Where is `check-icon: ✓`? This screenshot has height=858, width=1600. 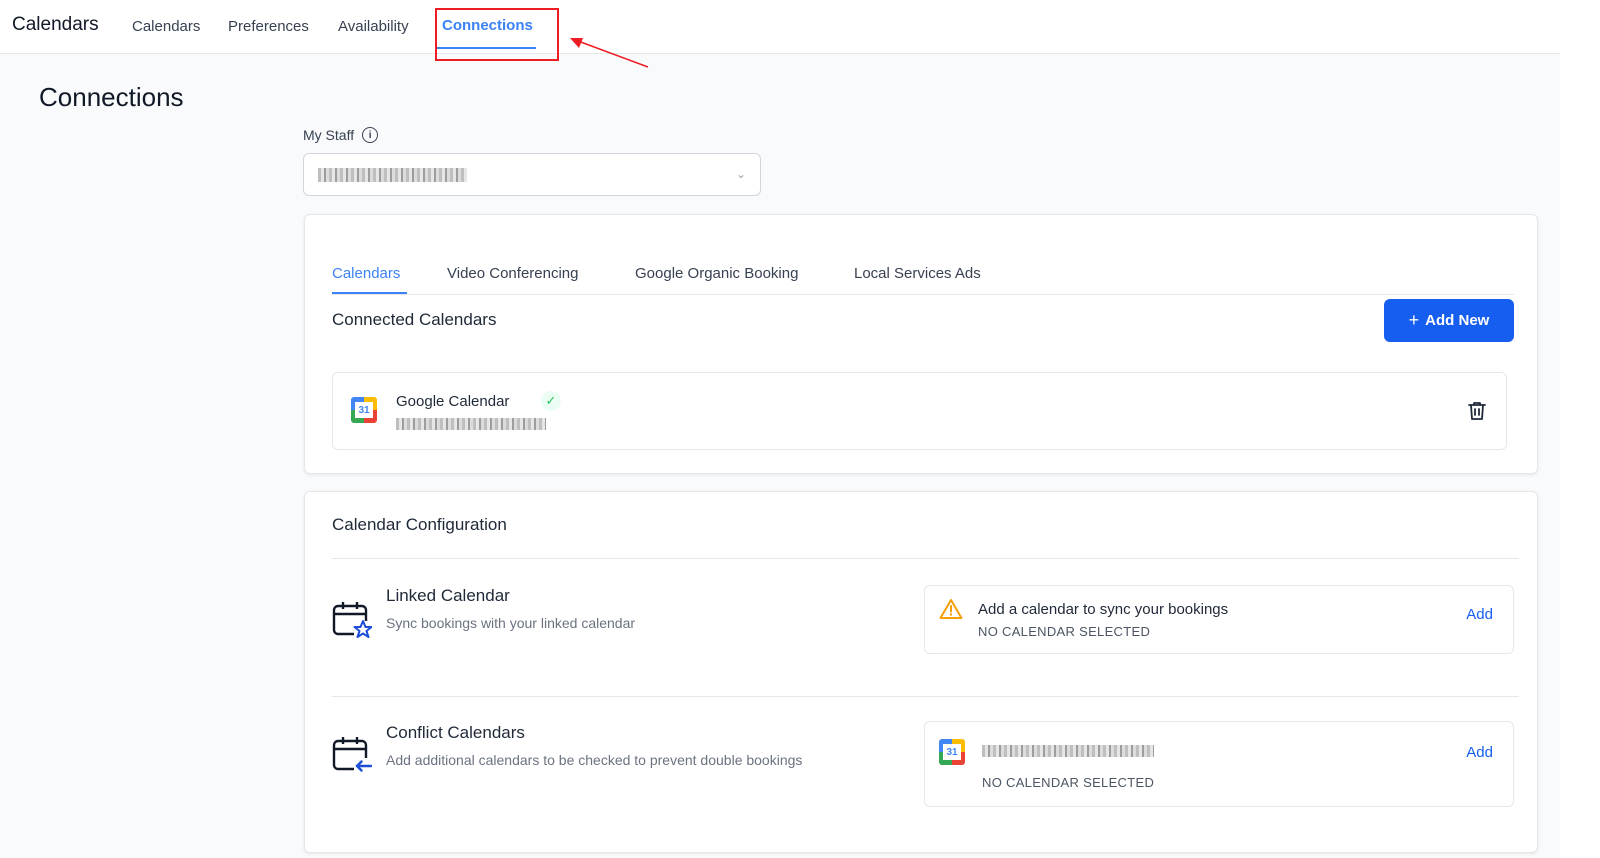 check-icon: ✓ is located at coordinates (551, 401).